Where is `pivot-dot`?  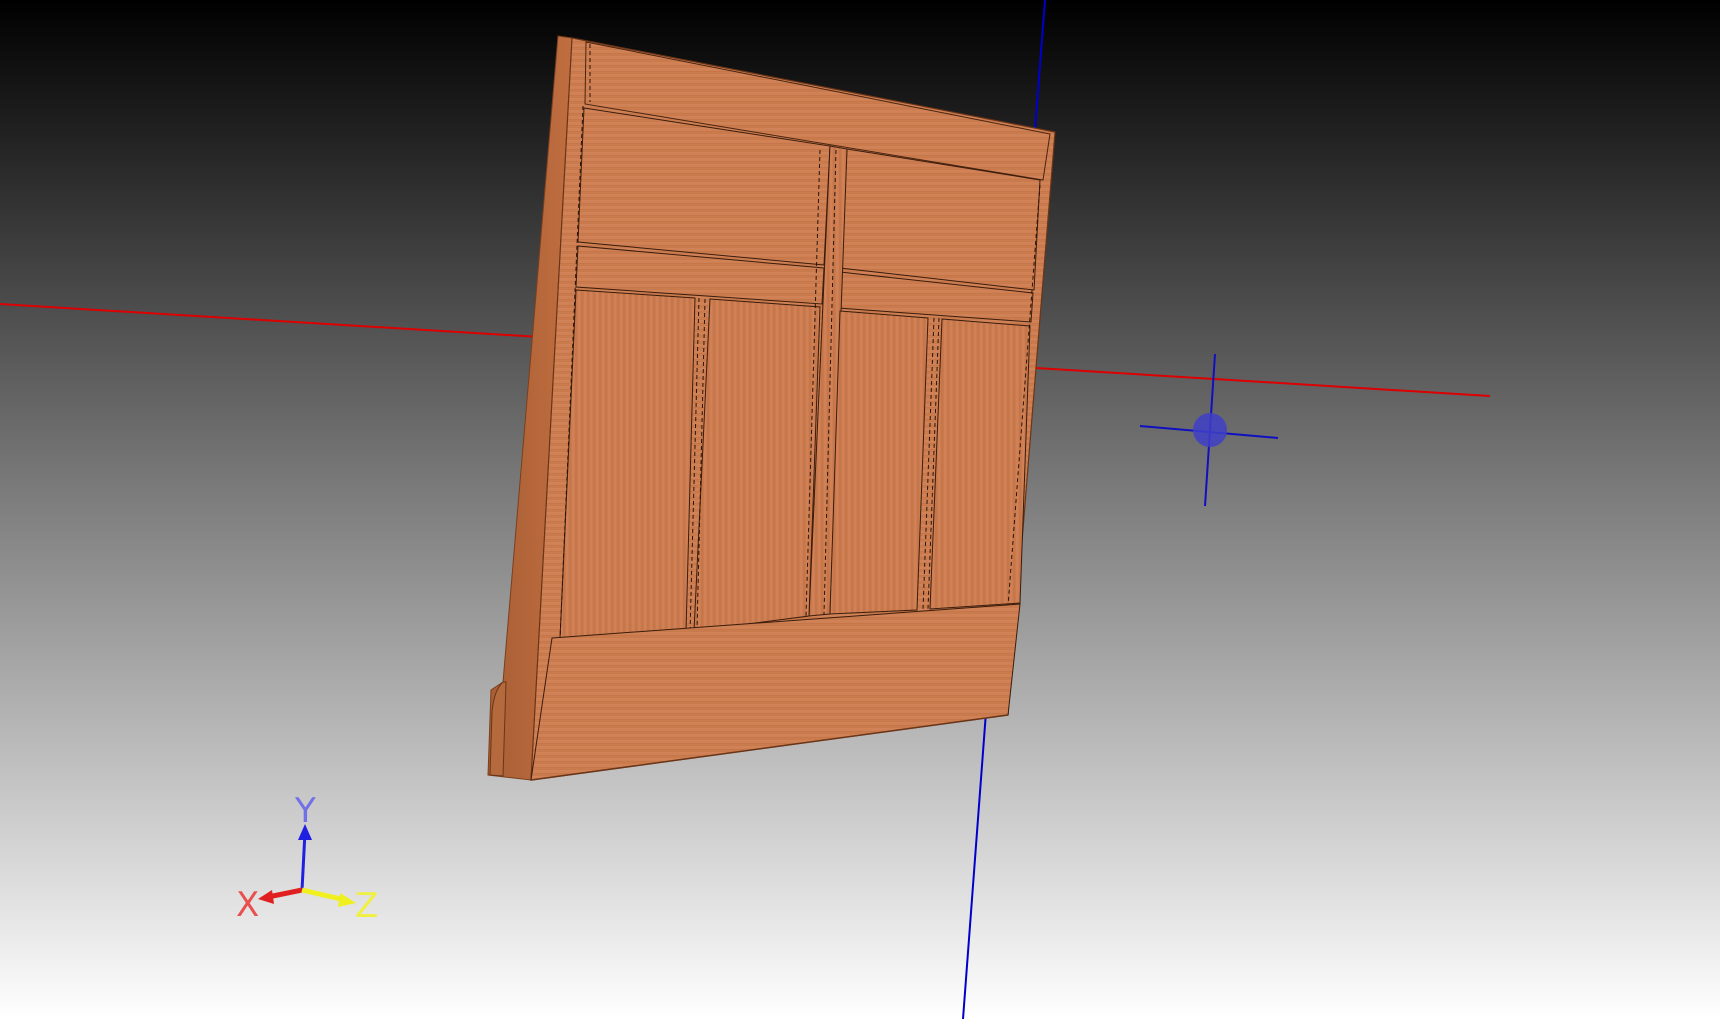 pivot-dot is located at coordinates (1210, 430).